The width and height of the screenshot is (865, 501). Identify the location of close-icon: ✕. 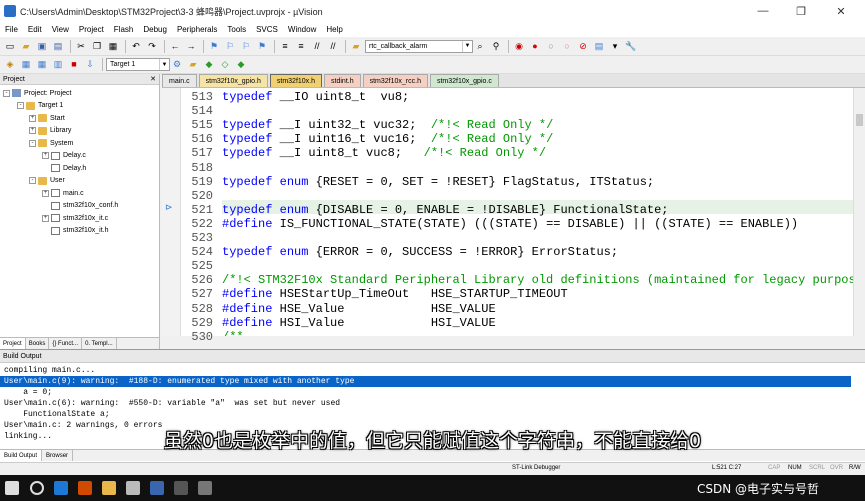
(153, 79).